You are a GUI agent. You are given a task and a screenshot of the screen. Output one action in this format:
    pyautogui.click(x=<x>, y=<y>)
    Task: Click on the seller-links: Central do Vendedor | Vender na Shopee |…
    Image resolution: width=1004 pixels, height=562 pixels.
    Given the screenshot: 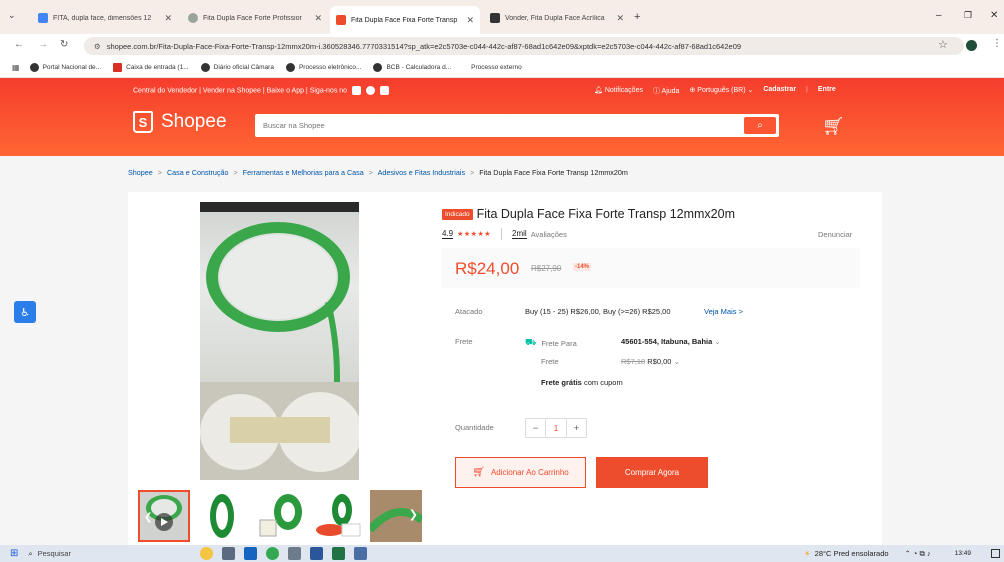 What is the action you would take?
    pyautogui.click(x=261, y=90)
    